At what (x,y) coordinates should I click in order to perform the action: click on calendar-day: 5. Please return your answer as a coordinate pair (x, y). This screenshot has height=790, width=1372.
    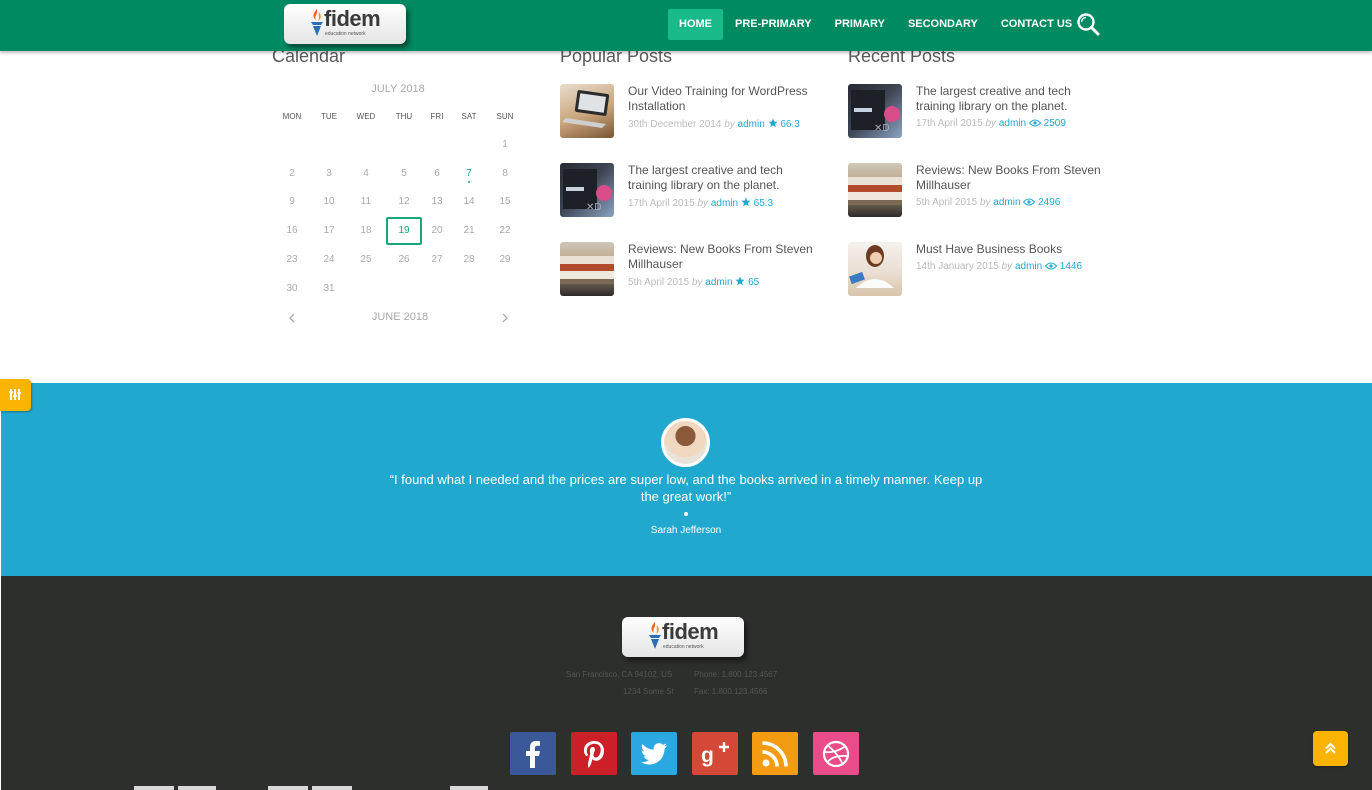
    Looking at the image, I should click on (404, 173).